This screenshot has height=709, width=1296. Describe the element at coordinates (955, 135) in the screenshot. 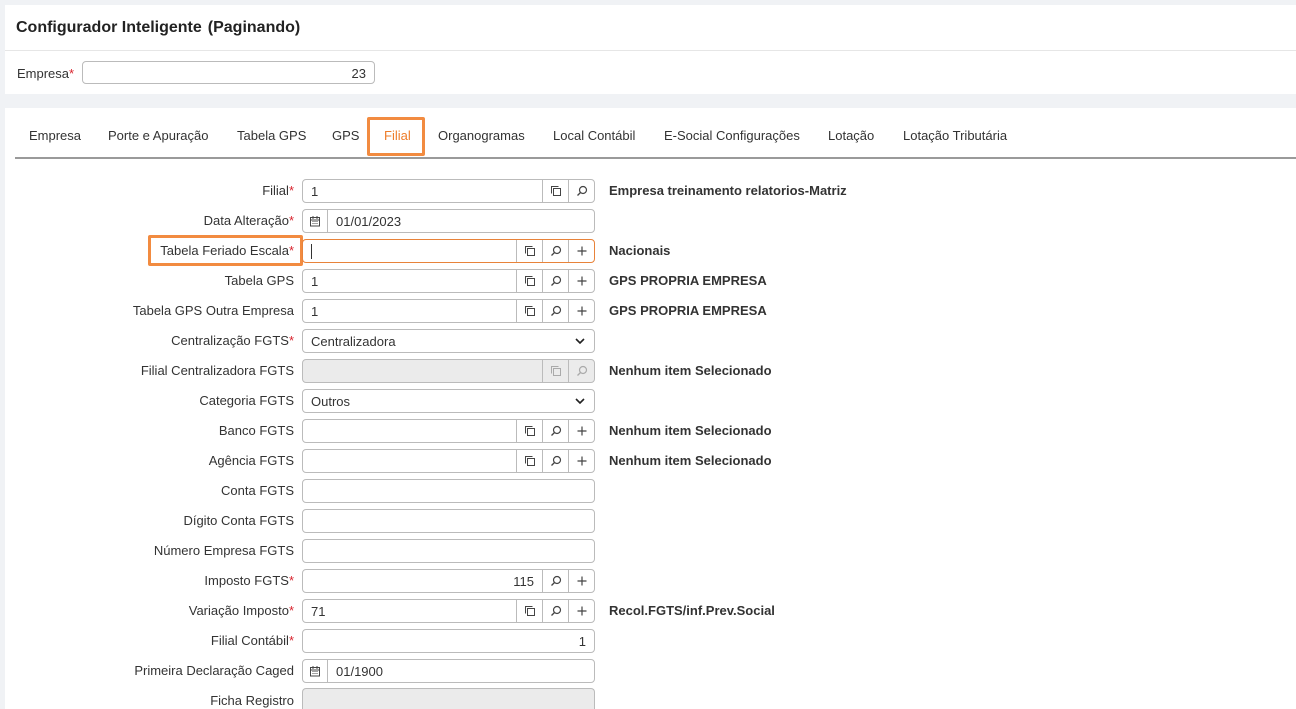

I see `tab-lotacao-tributaria: Lotação Tributária` at that location.